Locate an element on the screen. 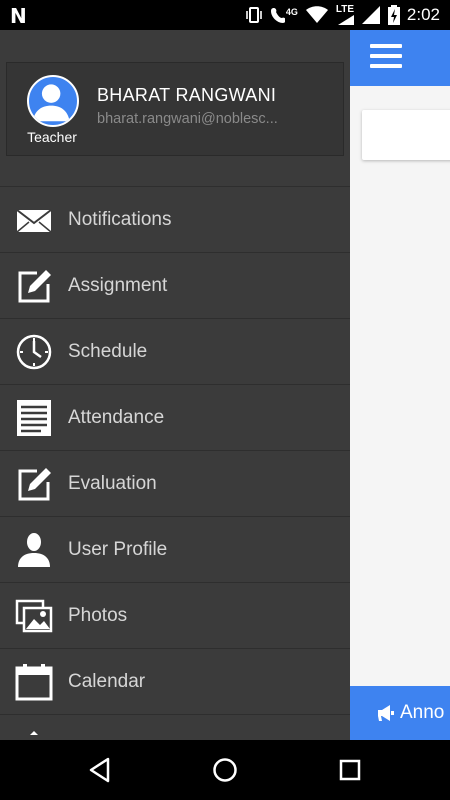  avatar is located at coordinates (53, 101).